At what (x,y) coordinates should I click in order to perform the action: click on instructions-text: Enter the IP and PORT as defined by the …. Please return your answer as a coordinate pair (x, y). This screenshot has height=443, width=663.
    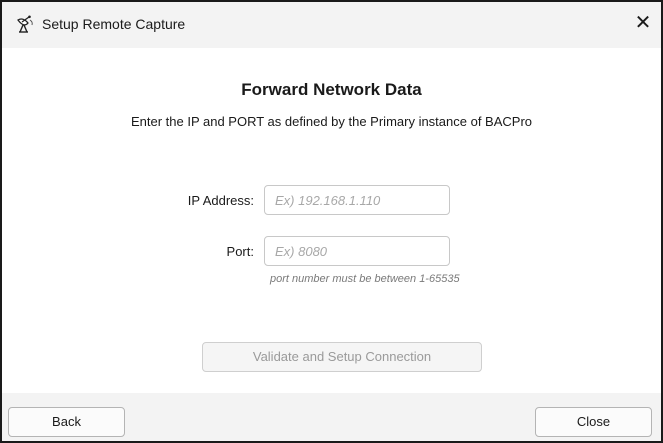
    Looking at the image, I should click on (331, 121).